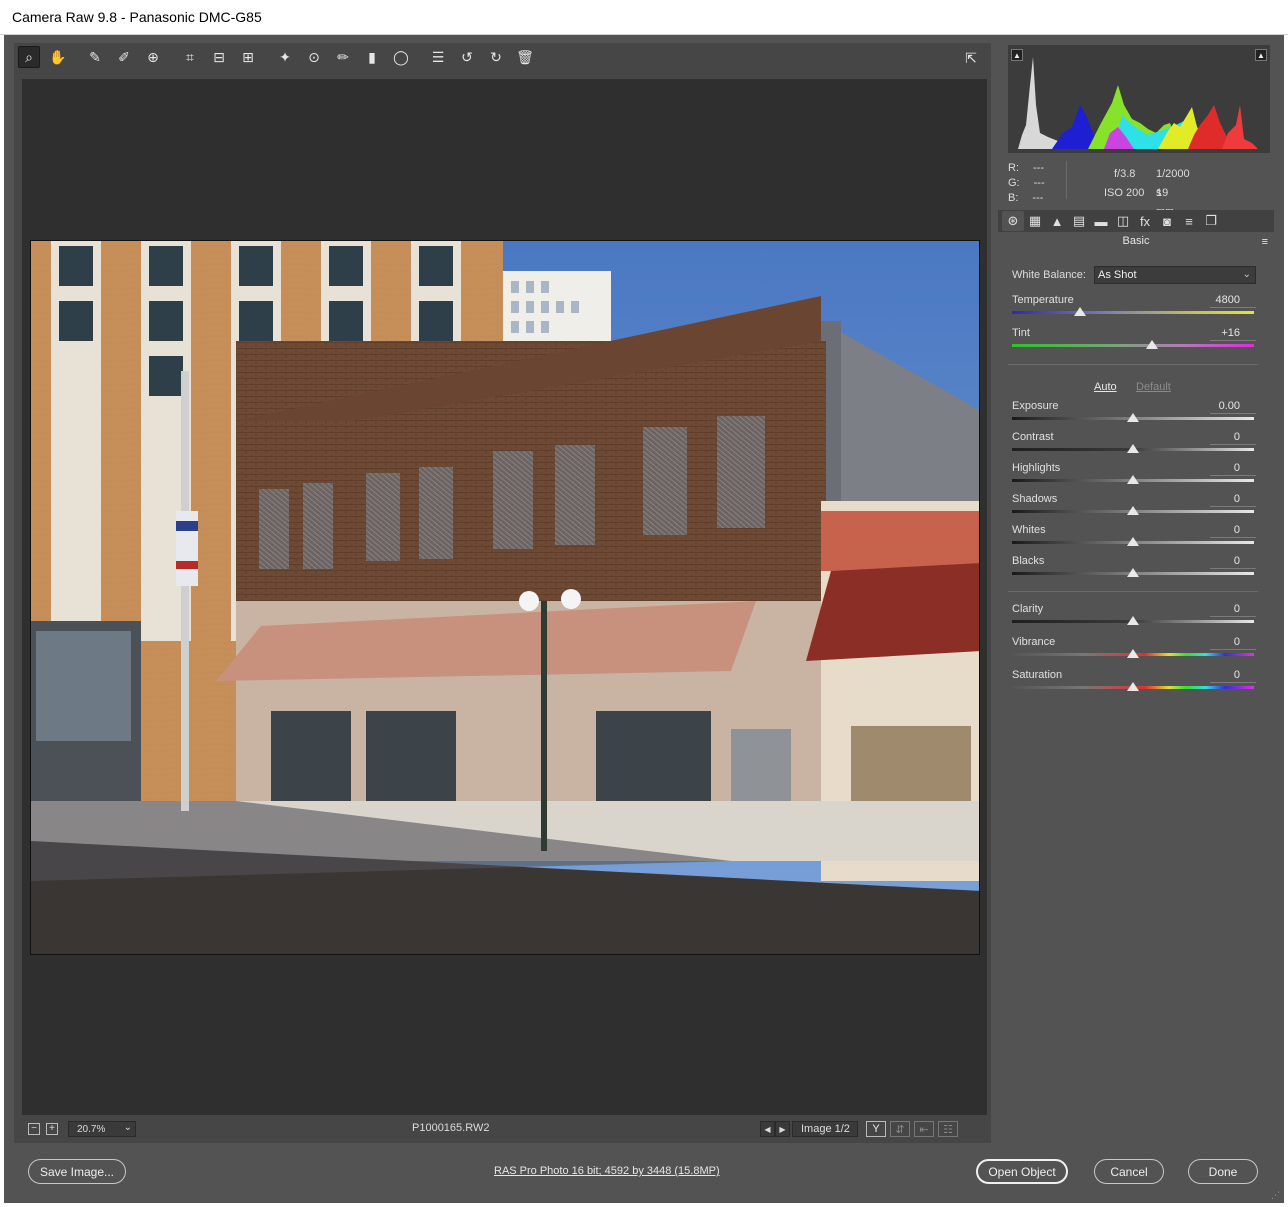 The width and height of the screenshot is (1288, 1207). I want to click on rotate-left-icon: ↺, so click(467, 57).